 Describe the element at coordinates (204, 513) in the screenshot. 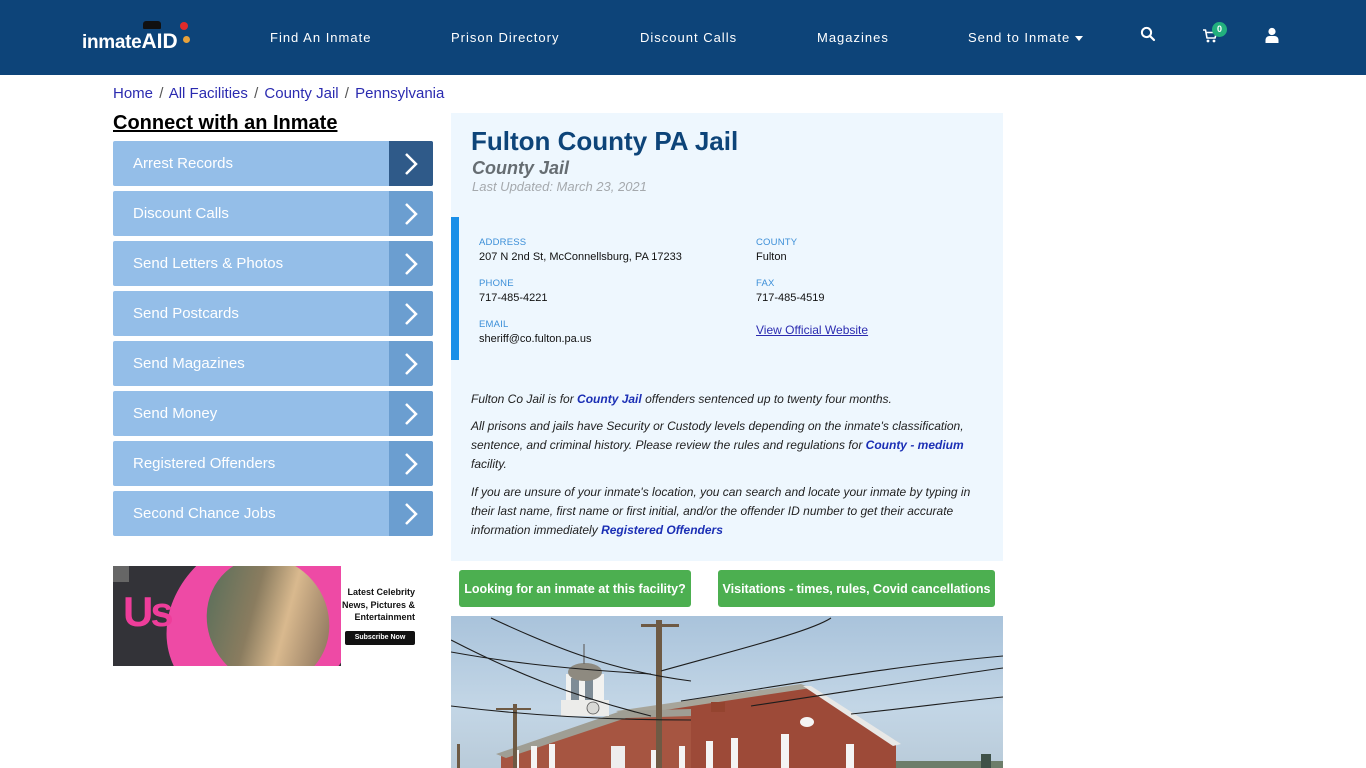

I see `sidebar-item-label: Second Chance Jobs` at that location.